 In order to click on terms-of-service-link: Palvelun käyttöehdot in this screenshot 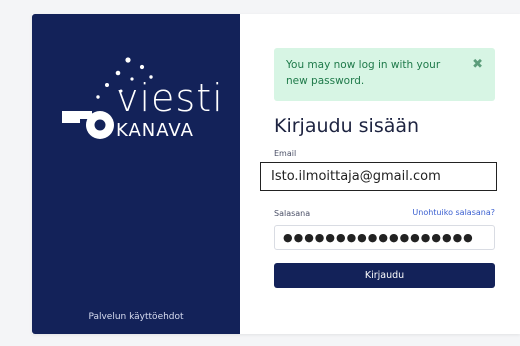, I will do `click(136, 317)`.